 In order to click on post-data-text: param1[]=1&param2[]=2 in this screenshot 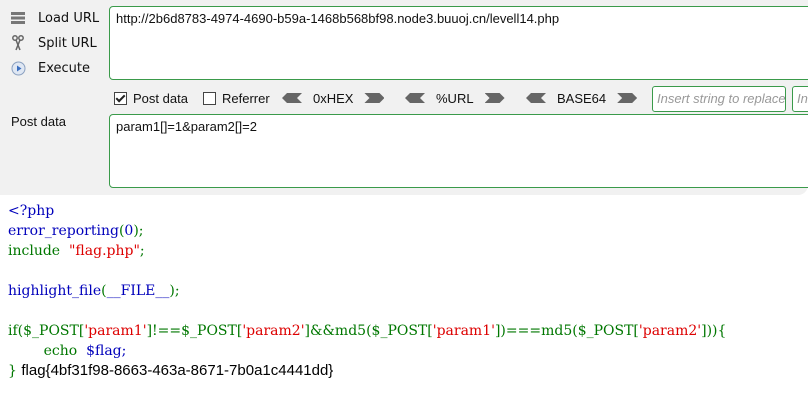, I will do `click(186, 126)`.